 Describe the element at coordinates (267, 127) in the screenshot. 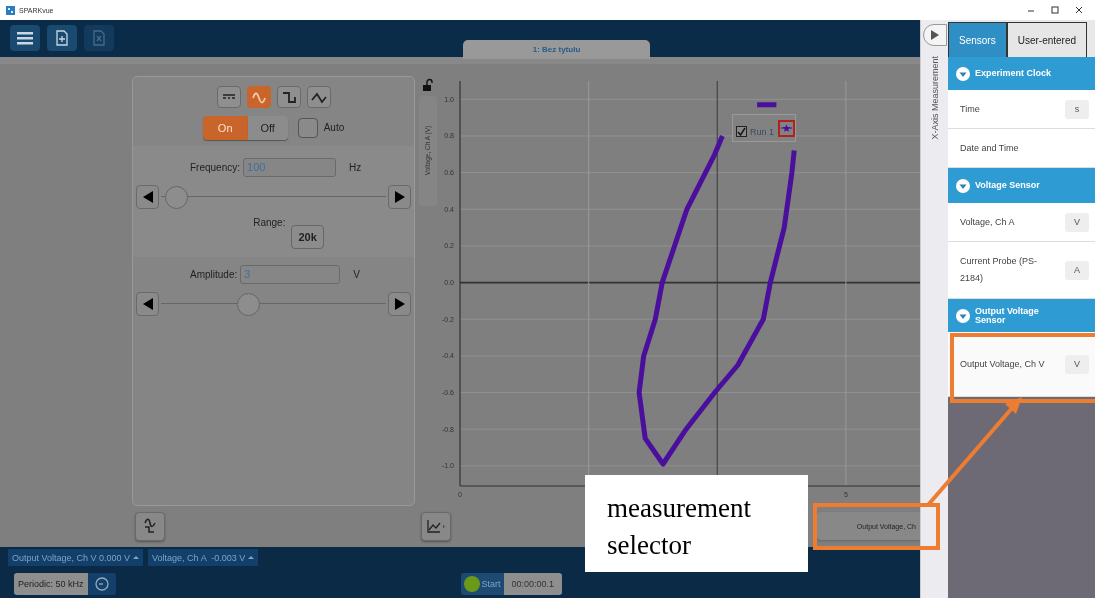

I see `off-button: Off` at that location.